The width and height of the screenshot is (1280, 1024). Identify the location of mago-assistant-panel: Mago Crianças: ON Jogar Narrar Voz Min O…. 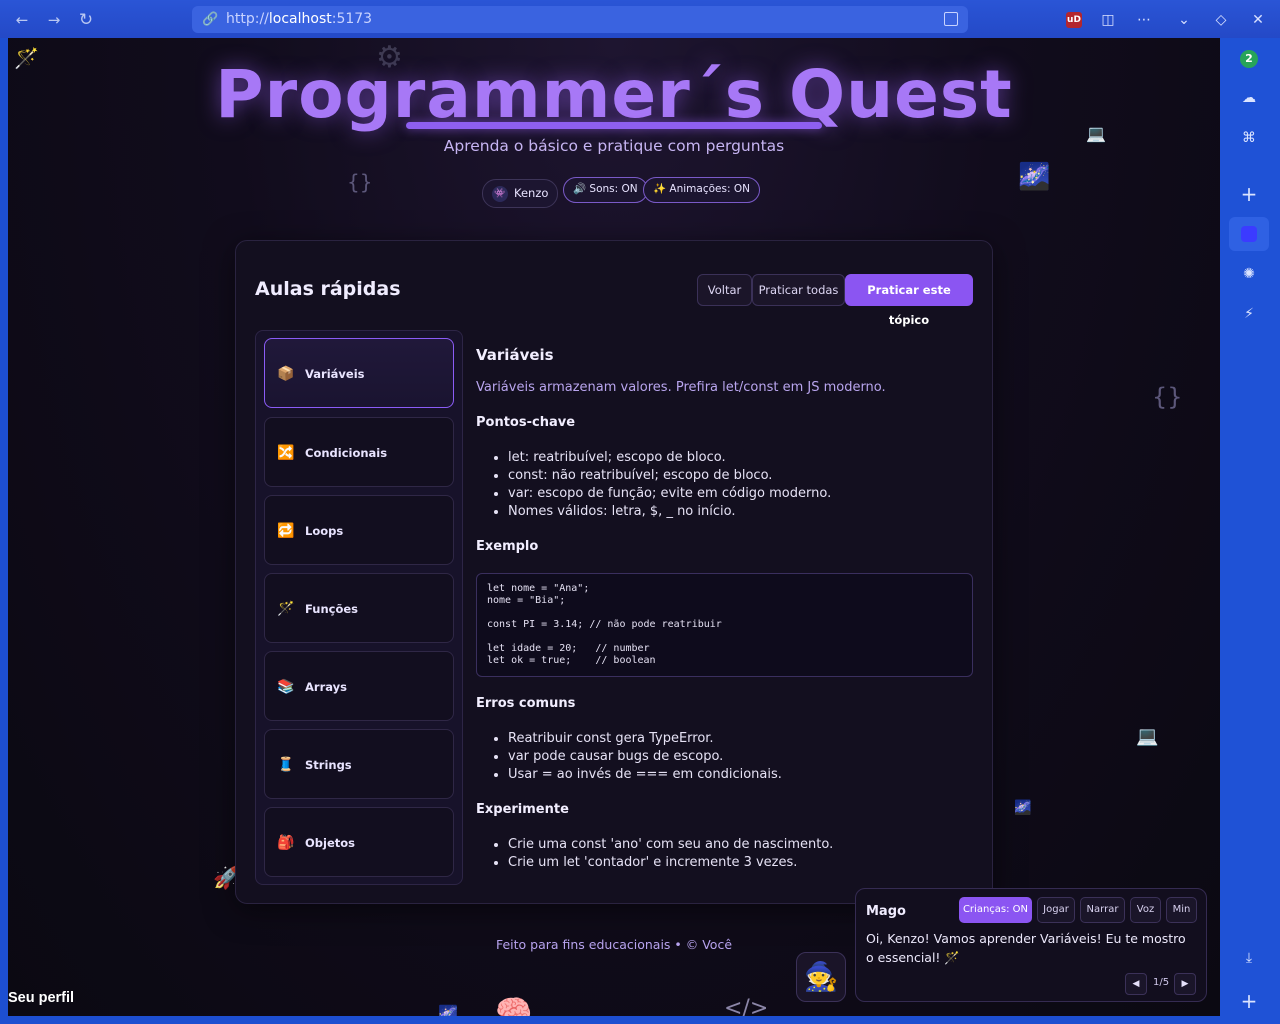
(1031, 945).